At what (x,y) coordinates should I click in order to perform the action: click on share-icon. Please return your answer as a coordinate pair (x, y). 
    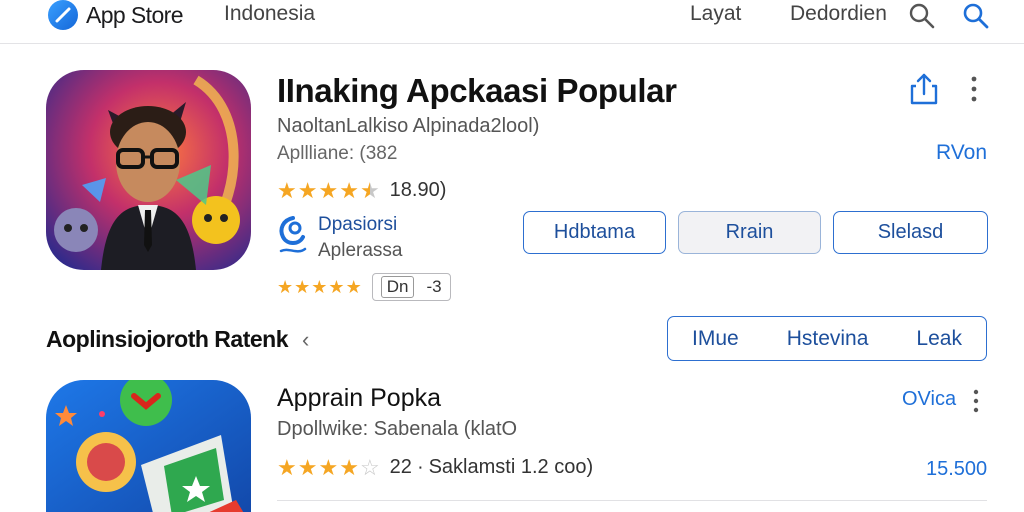
    Looking at the image, I should click on (924, 89).